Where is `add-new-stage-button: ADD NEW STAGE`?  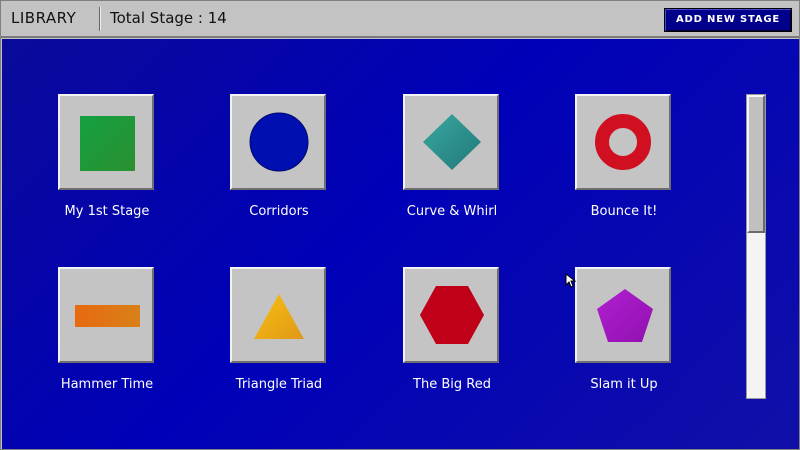
add-new-stage-button: ADD NEW STAGE is located at coordinates (728, 20).